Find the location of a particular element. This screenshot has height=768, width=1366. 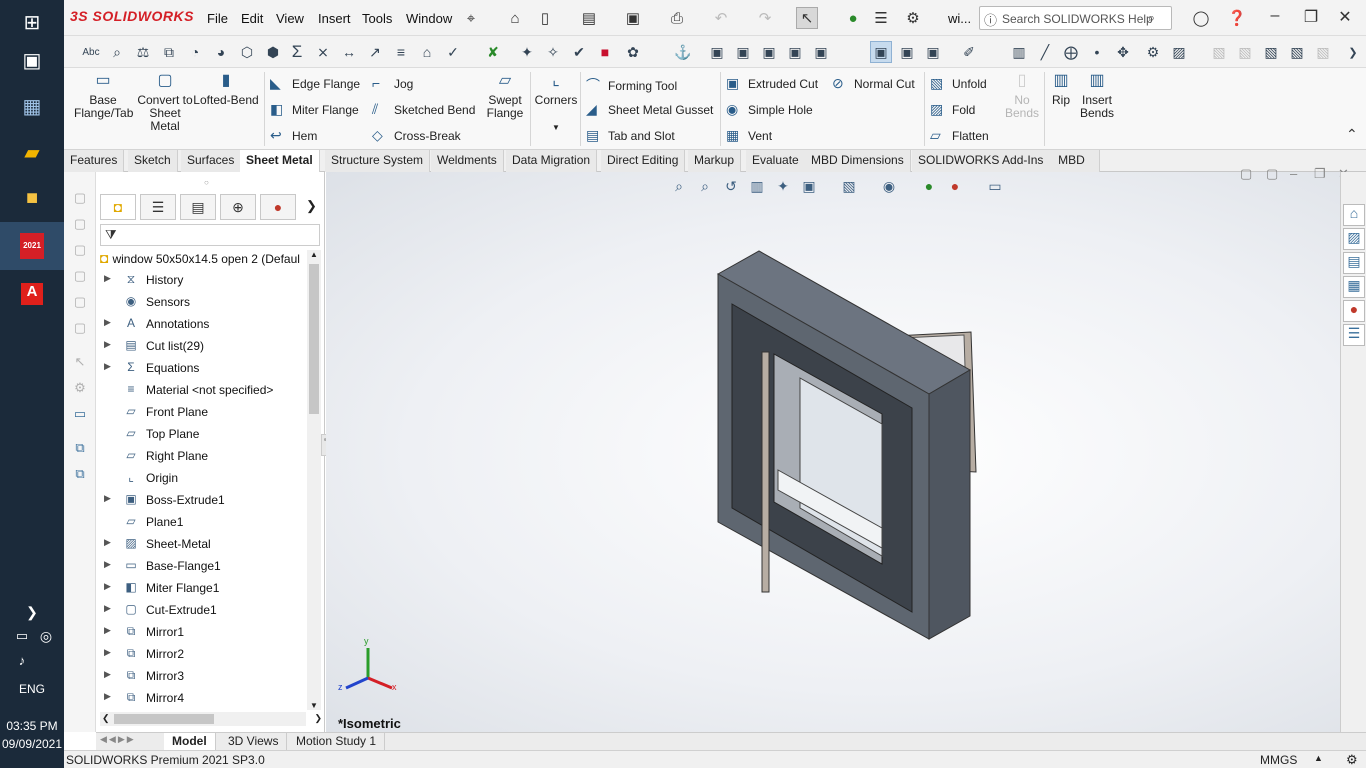

section-plane-icon: ▥ is located at coordinates (1019, 52).